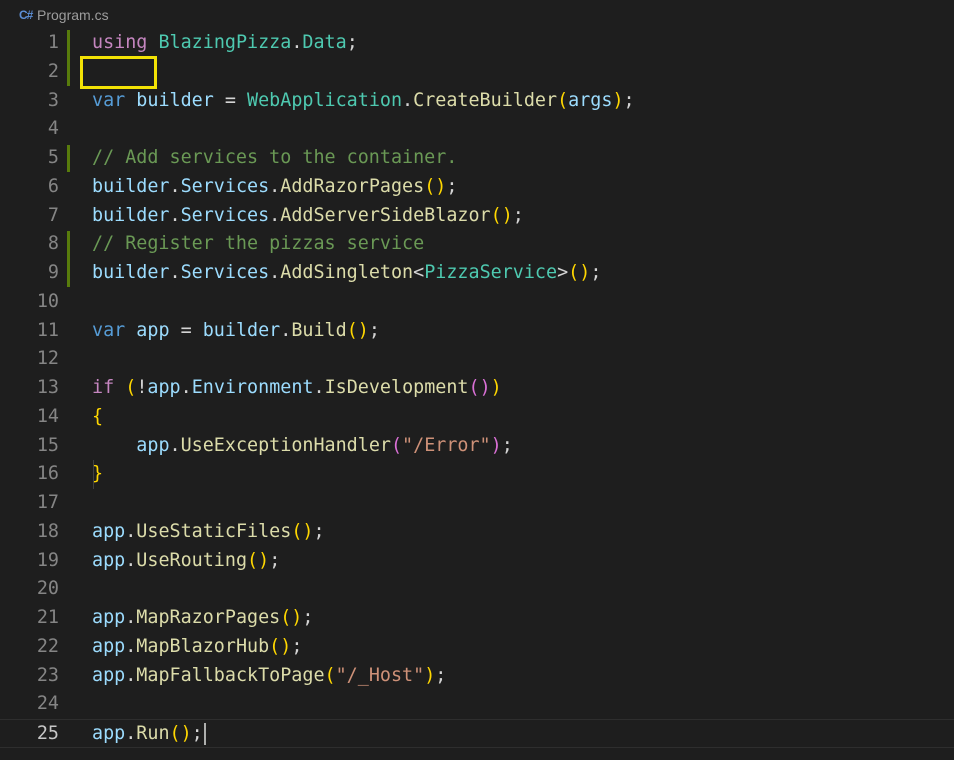  What do you see at coordinates (204, 734) in the screenshot?
I see `text-cursor` at bounding box center [204, 734].